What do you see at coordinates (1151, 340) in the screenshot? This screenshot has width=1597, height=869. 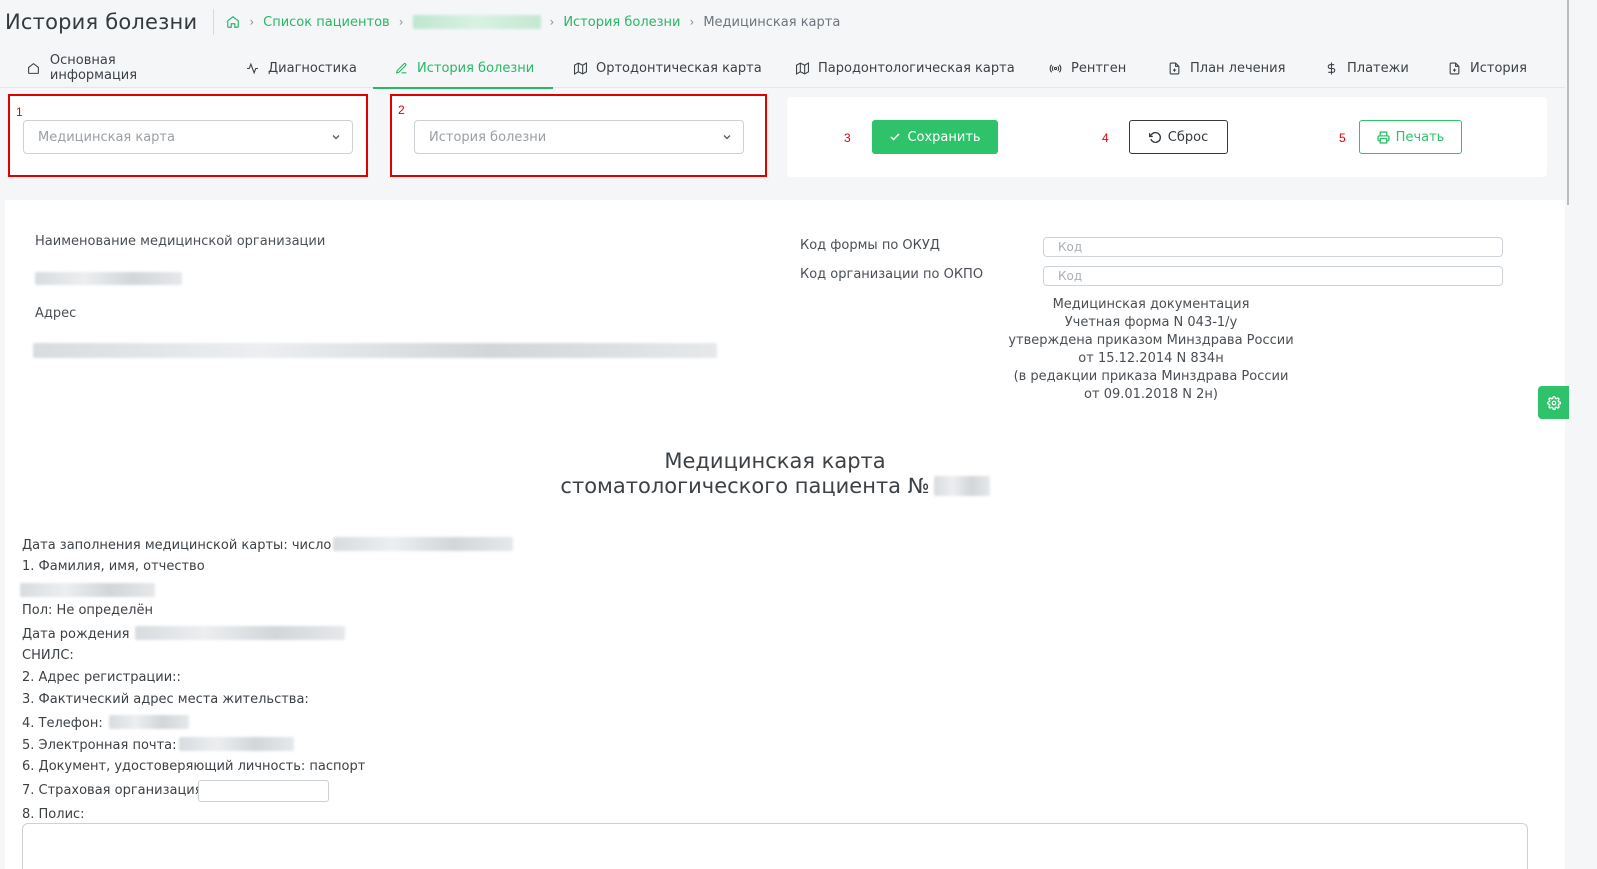 I see `regulation-line: утверждена приказом Минздрава России` at bounding box center [1151, 340].